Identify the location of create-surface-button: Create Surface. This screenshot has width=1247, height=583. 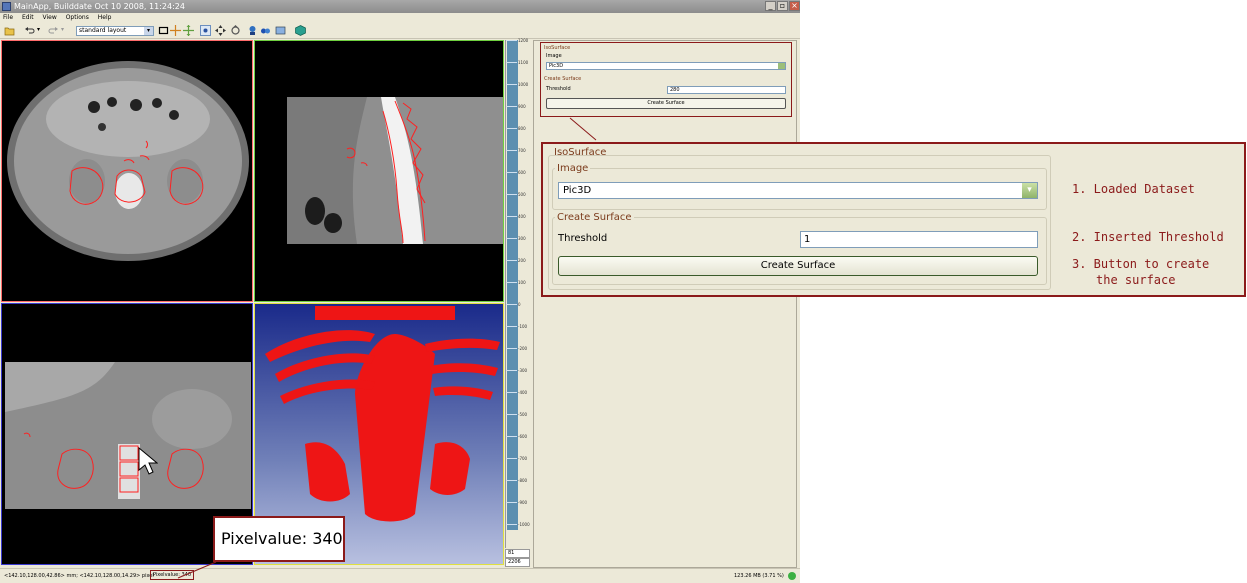
(798, 266).